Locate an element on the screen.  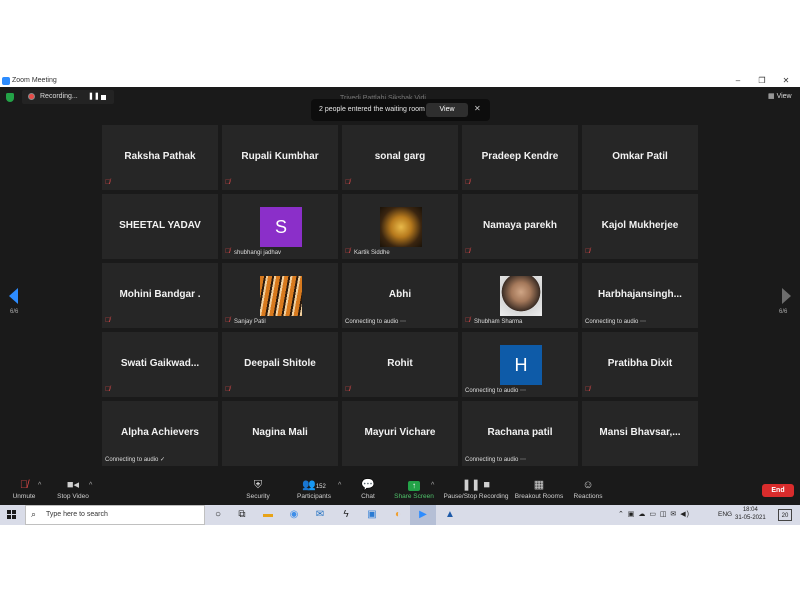
share-screen-icon: ↑ is located at coordinates (414, 485).